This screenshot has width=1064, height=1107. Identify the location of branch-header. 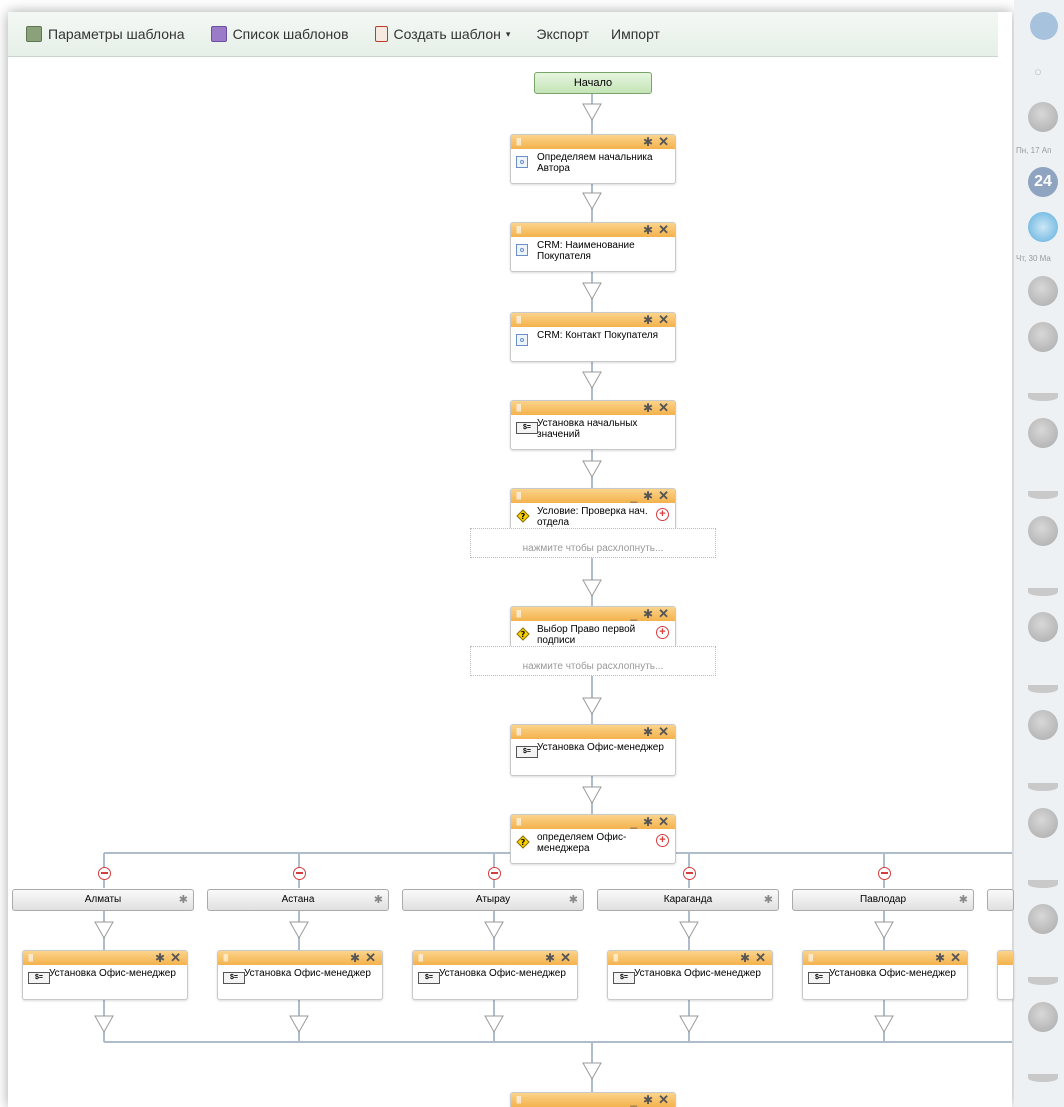
(1000, 900).